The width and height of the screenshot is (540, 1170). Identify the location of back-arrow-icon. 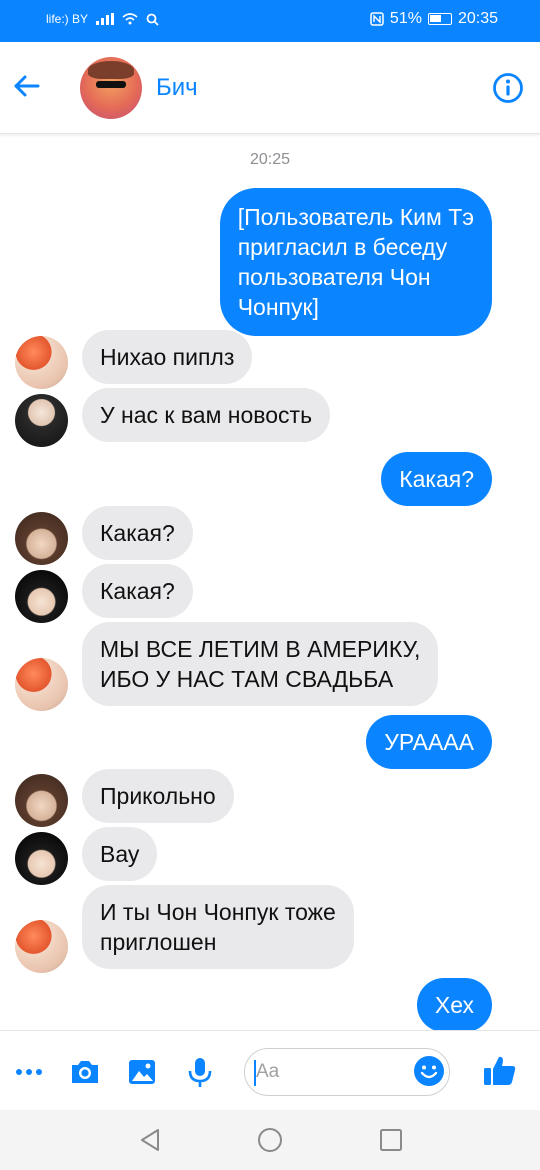
(28, 86).